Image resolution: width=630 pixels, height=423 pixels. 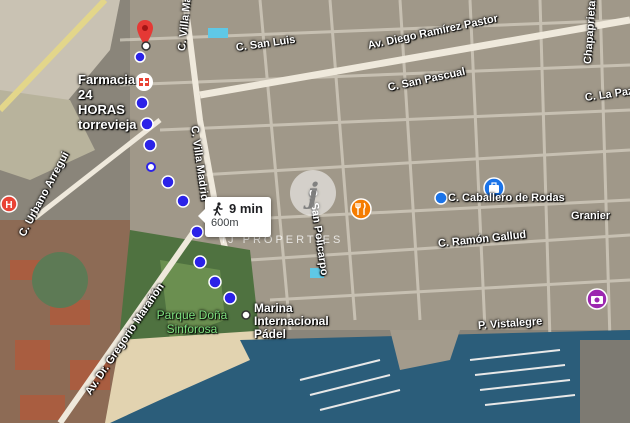 What do you see at coordinates (146, 46) in the screenshot?
I see `origin-dot-icon` at bounding box center [146, 46].